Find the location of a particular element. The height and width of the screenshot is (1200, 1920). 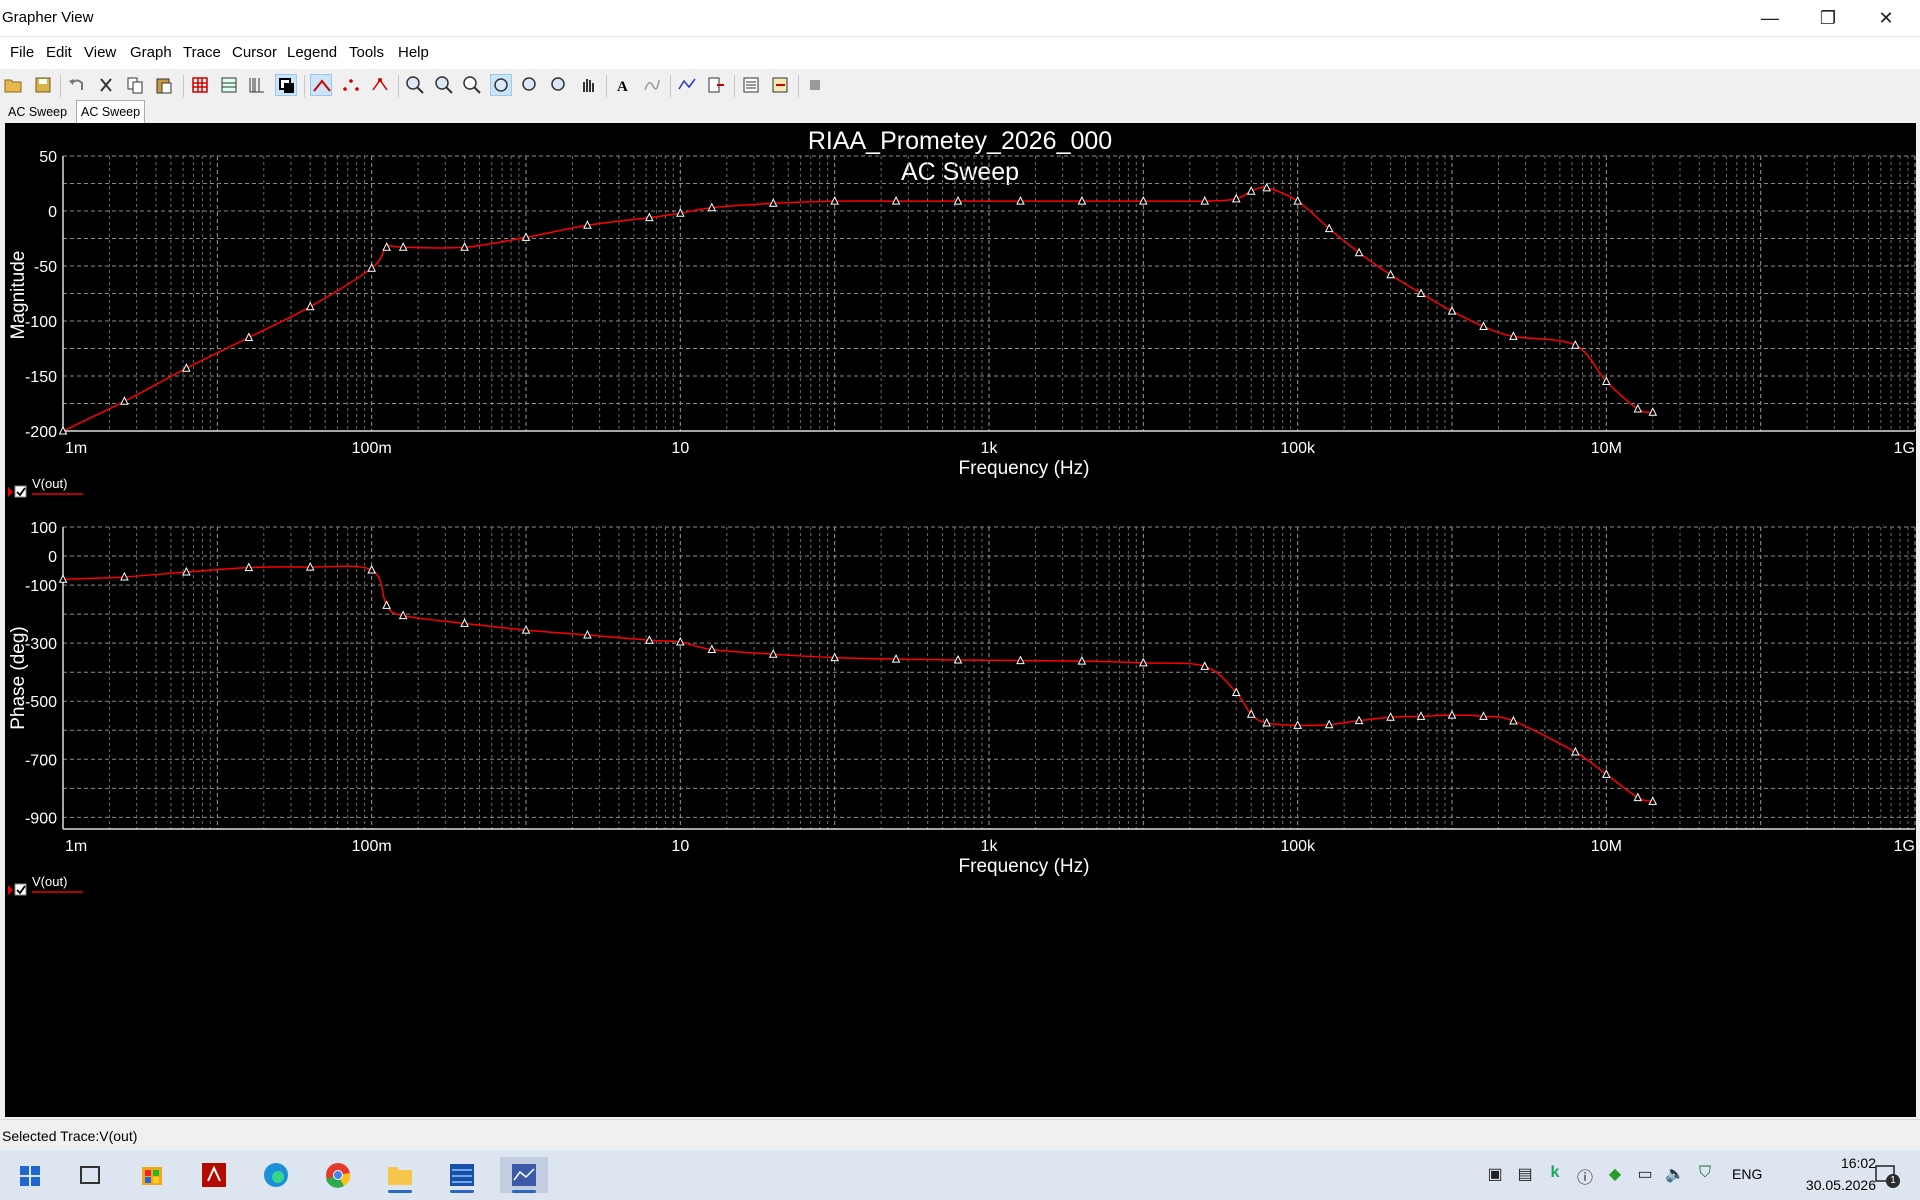

grapher-app-icon is located at coordinates (524, 1175).